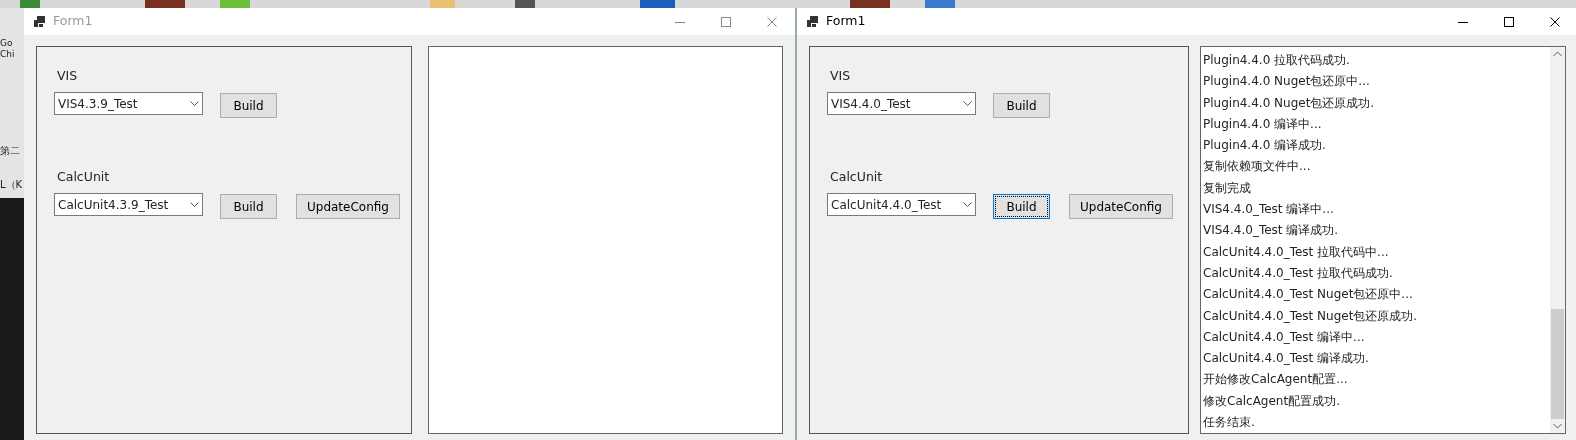 The width and height of the screenshot is (1576, 440). Describe the element at coordinates (1310, 316) in the screenshot. I see `log-line: CalcUnit4.4.0_Test Nuget包还原成功.` at that location.